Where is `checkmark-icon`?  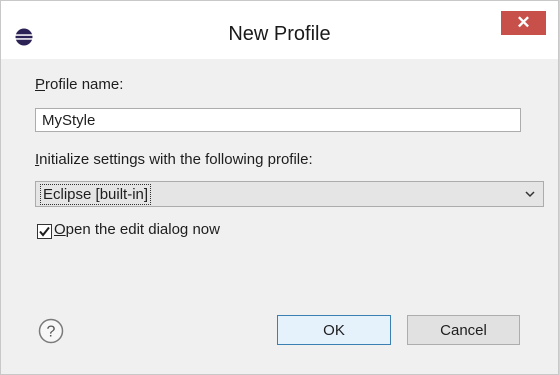 checkmark-icon is located at coordinates (44, 231).